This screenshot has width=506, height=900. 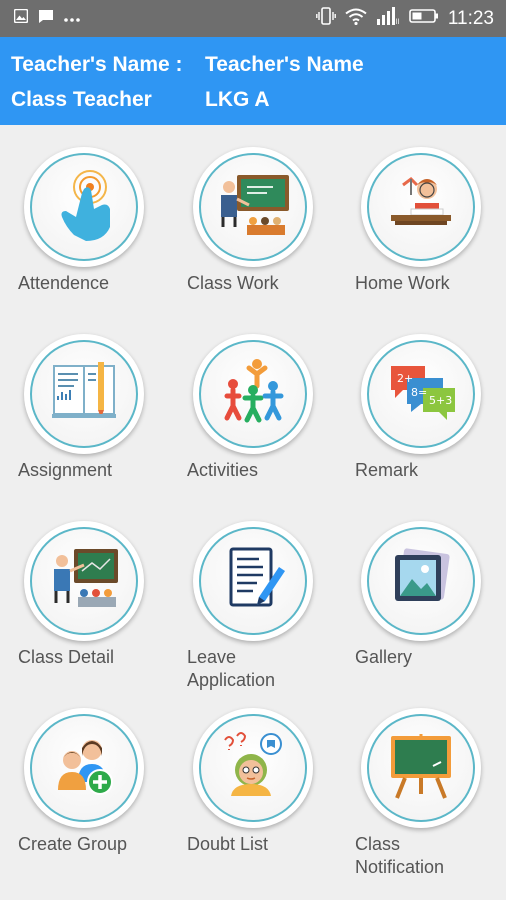 I want to click on student-question-icon, so click(x=253, y=768).